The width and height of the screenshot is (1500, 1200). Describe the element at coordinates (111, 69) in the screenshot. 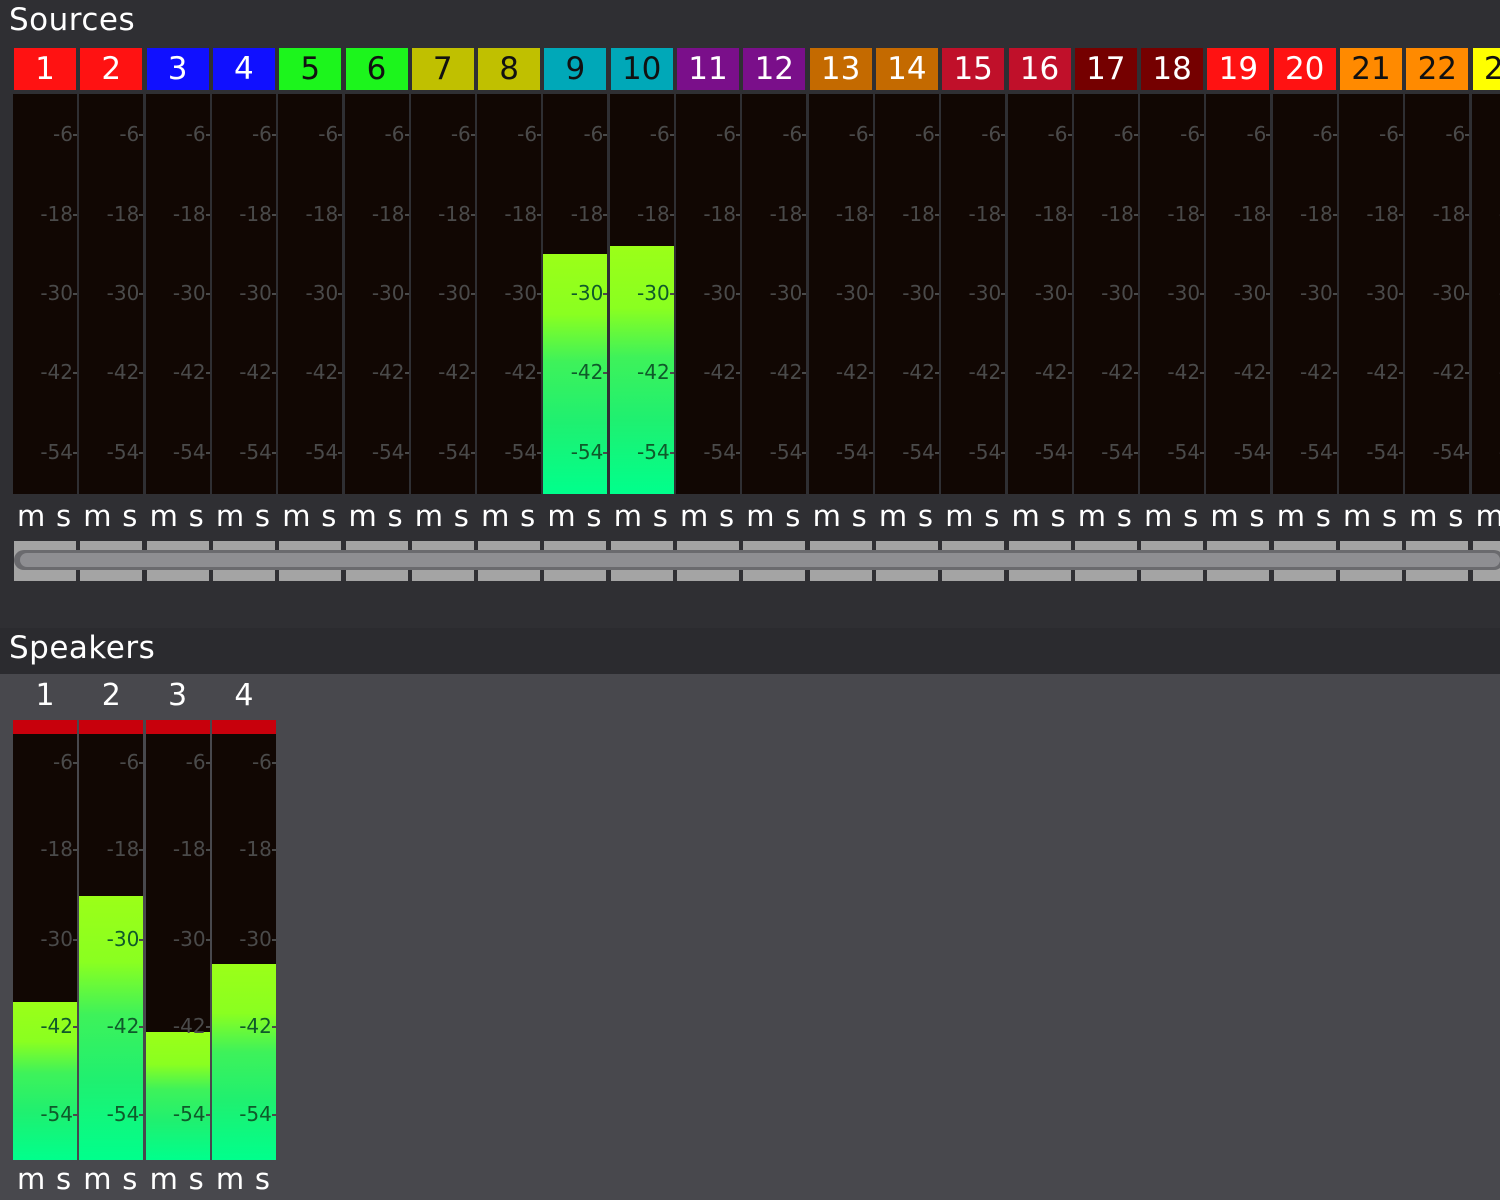

I see `source-label-2: 2` at that location.